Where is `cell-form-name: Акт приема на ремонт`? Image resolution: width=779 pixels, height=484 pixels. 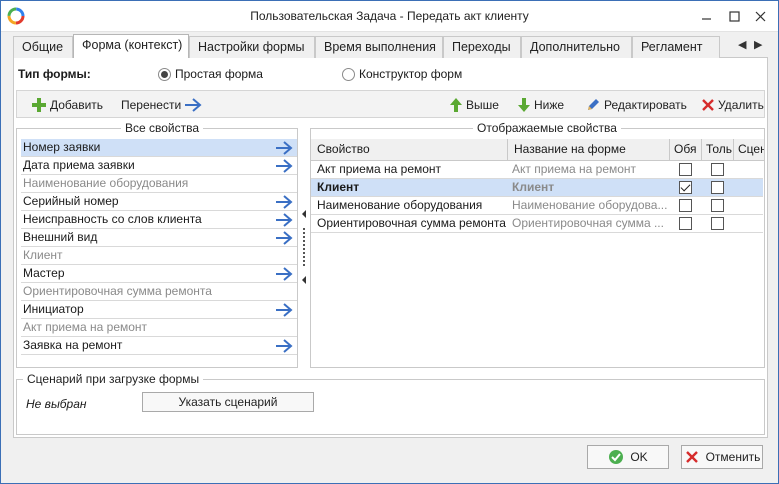
cell-form-name: Акт приема на ремонт is located at coordinates (574, 169).